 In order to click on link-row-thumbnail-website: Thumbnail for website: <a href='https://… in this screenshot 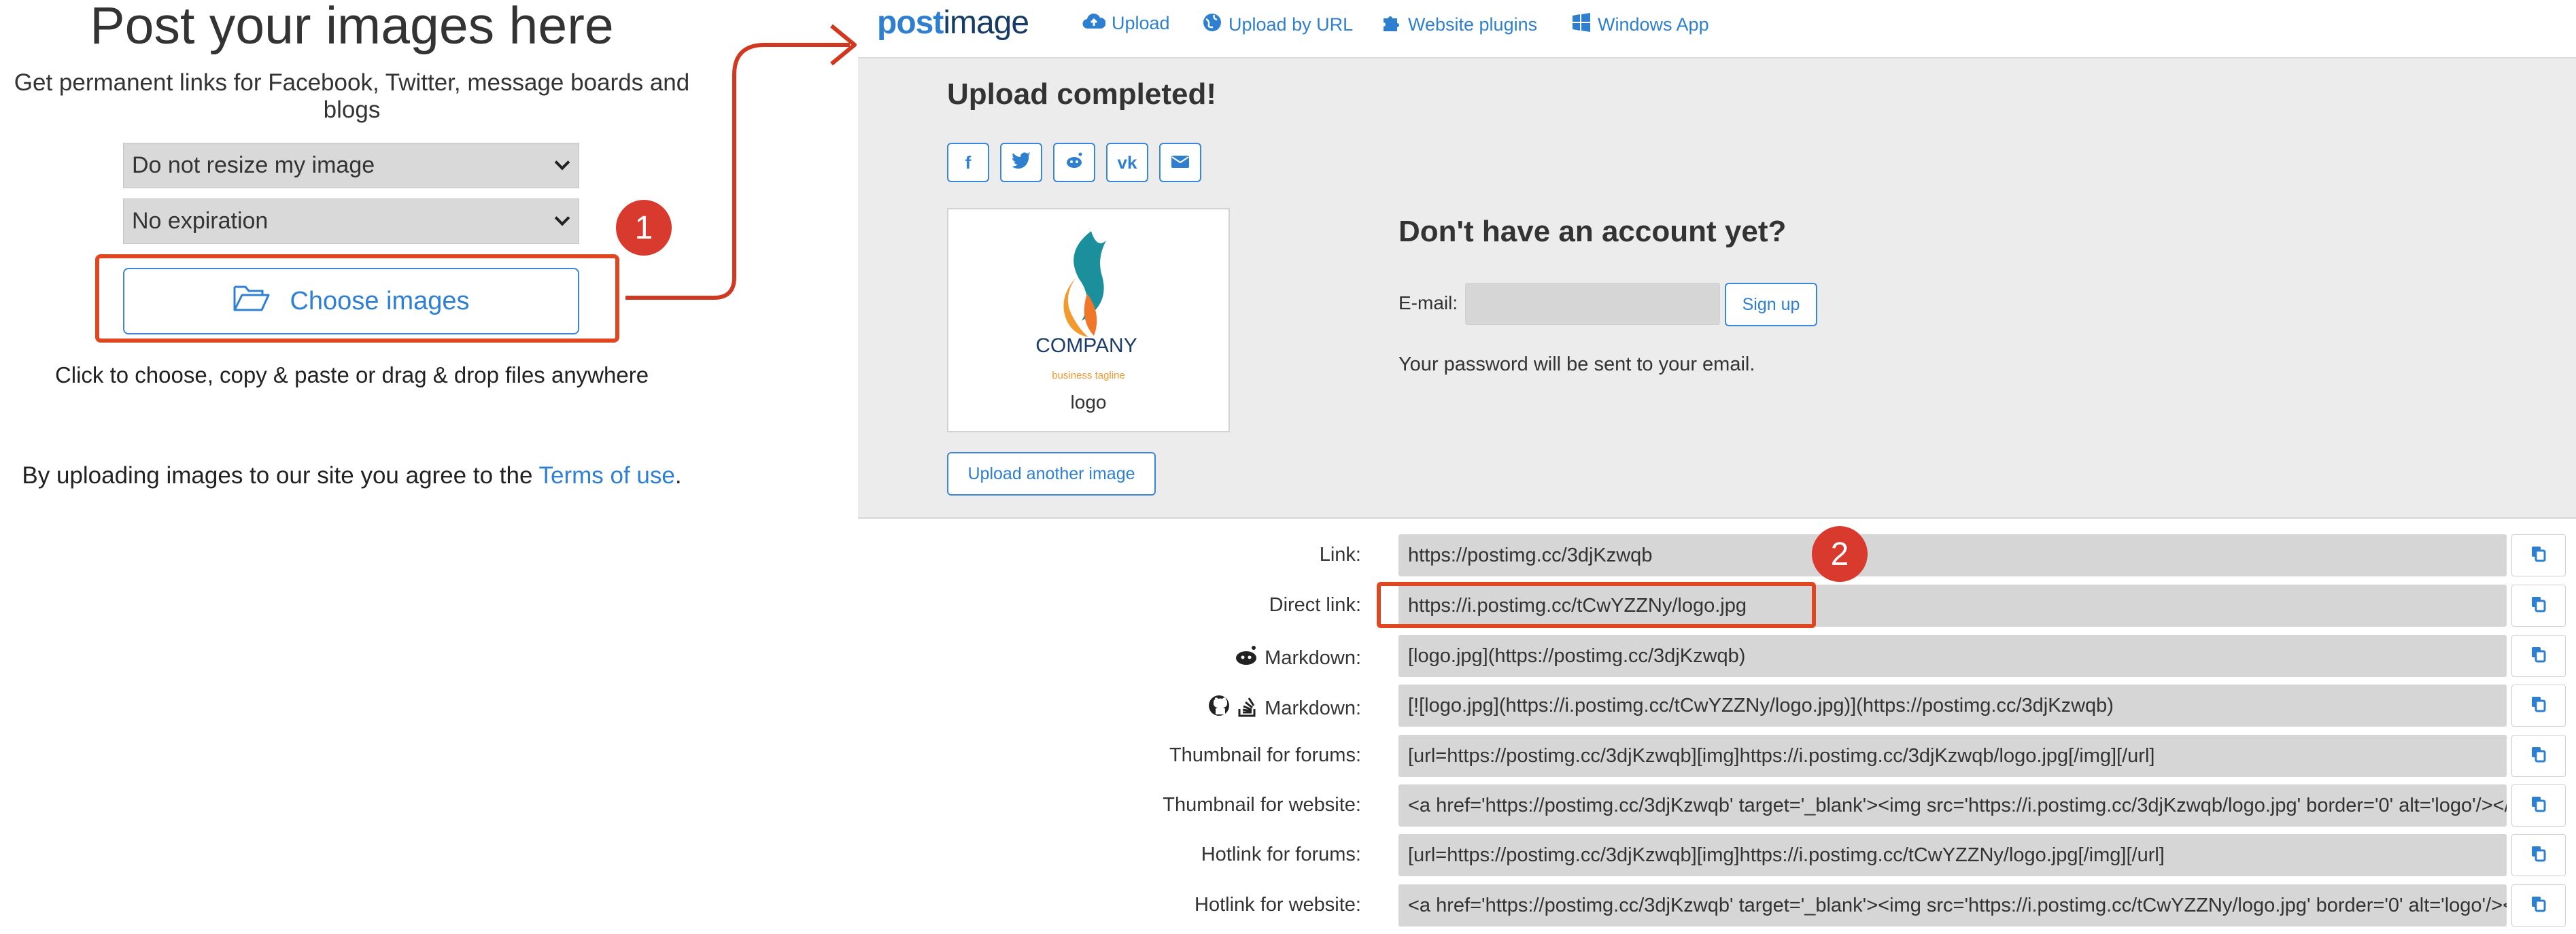, I will do `click(1717, 805)`.